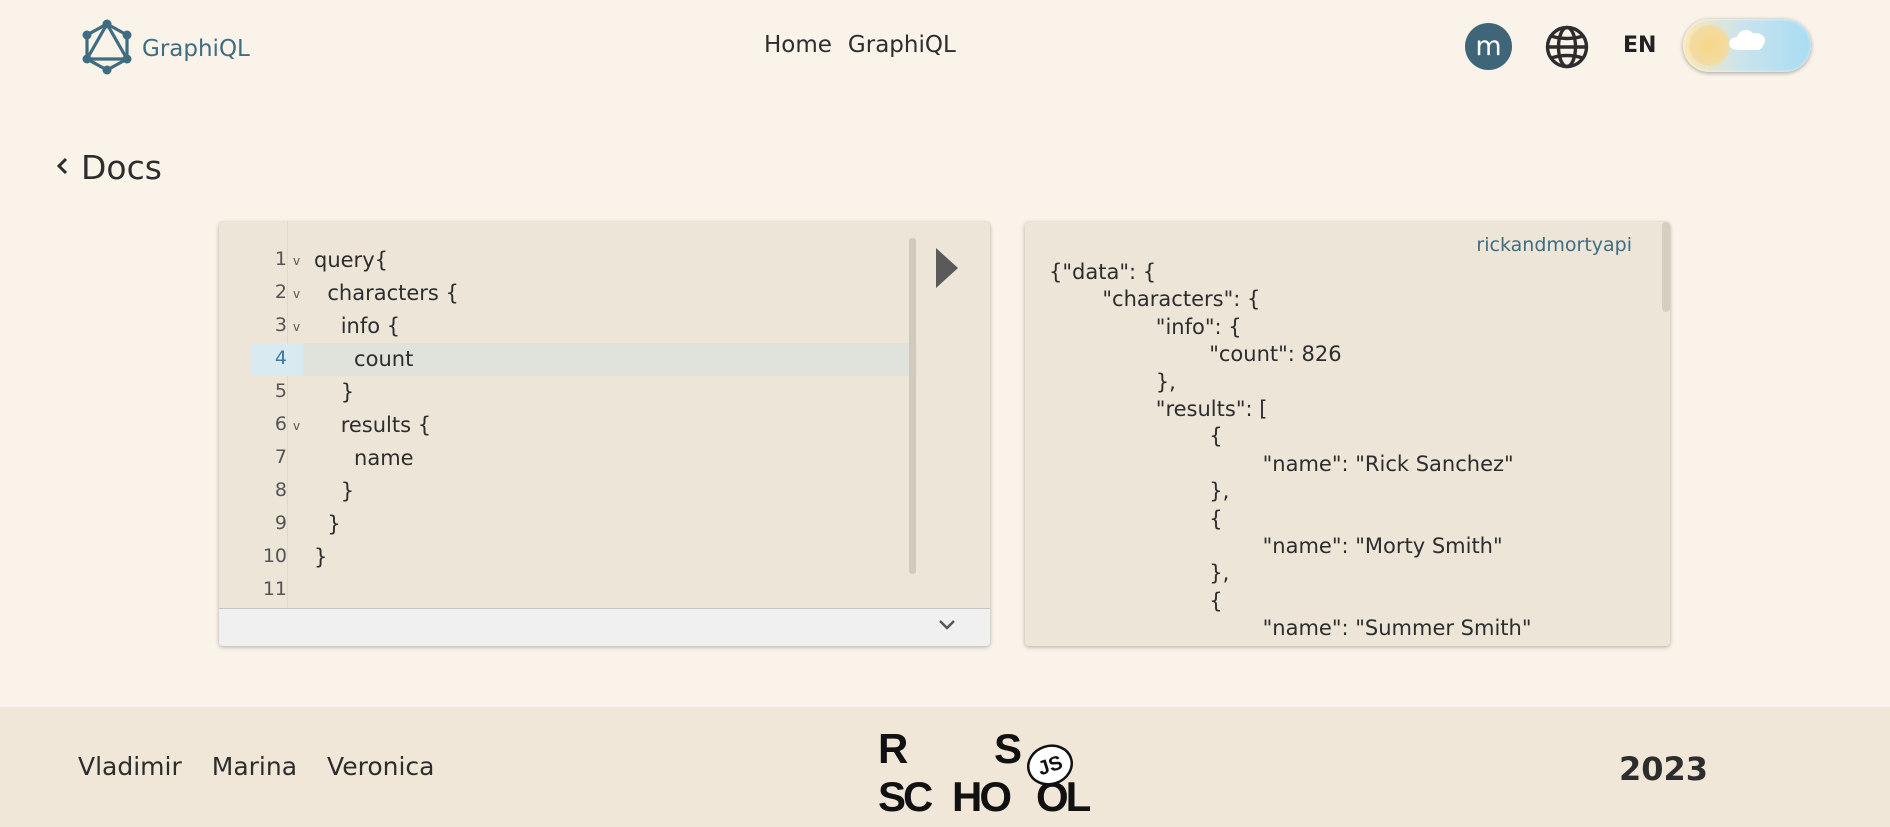 This screenshot has width=1890, height=827. Describe the element at coordinates (1155, 299) in the screenshot. I see `json-line: "characters": {` at that location.